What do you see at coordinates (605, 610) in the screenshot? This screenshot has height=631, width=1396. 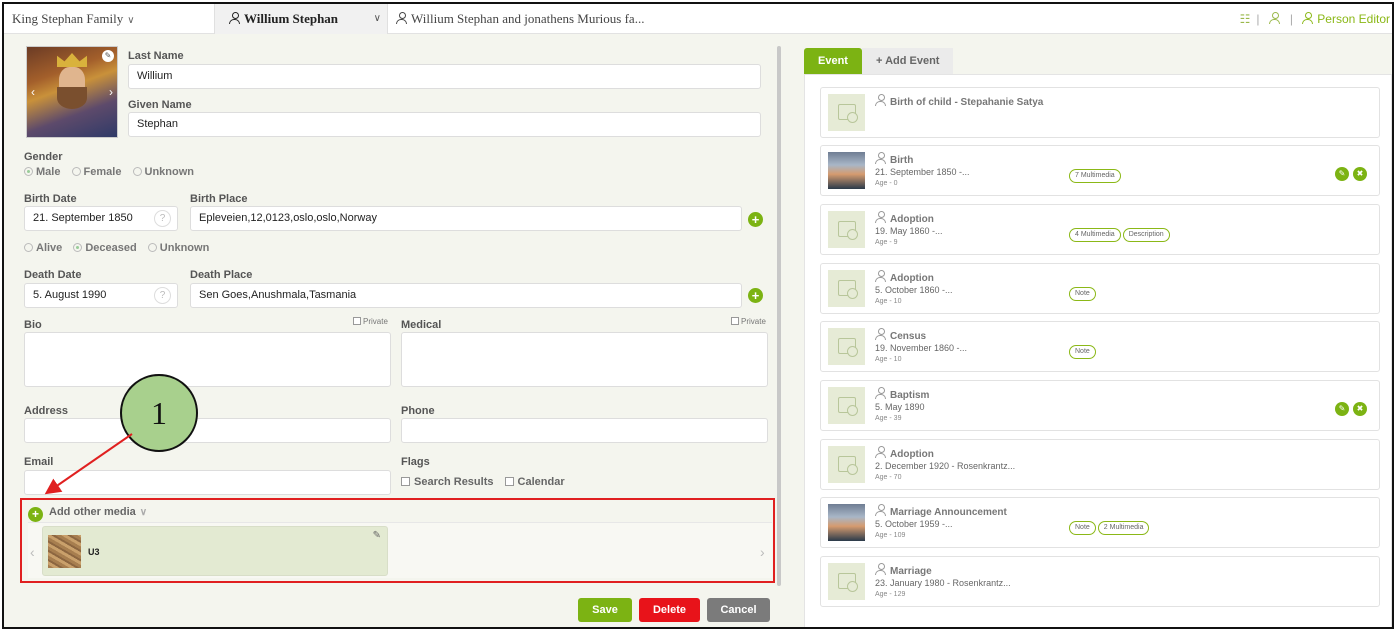 I see `save-button: Save` at bounding box center [605, 610].